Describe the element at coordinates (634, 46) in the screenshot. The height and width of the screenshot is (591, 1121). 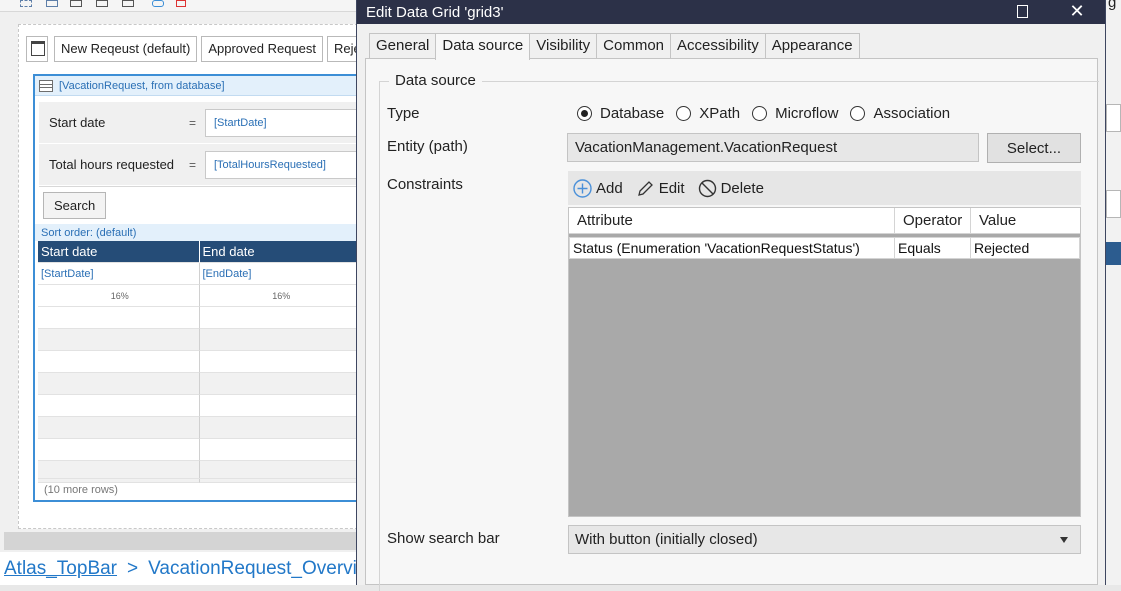
I see `tab-common: Common` at that location.